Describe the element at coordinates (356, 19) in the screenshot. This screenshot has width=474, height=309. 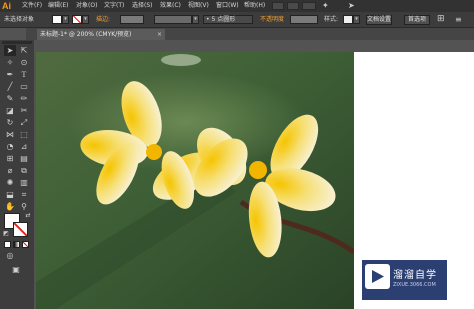
I see `graphic-style-dropdown: ▾` at that location.